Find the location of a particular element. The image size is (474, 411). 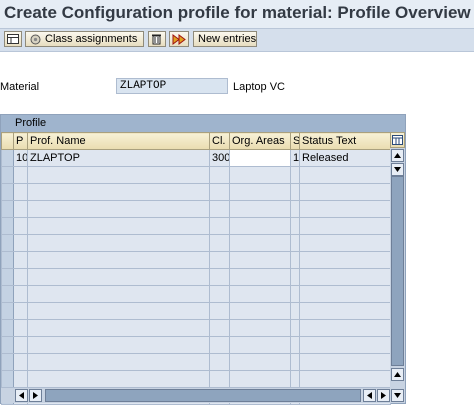

vertical-scrollbar is located at coordinates (397, 268).